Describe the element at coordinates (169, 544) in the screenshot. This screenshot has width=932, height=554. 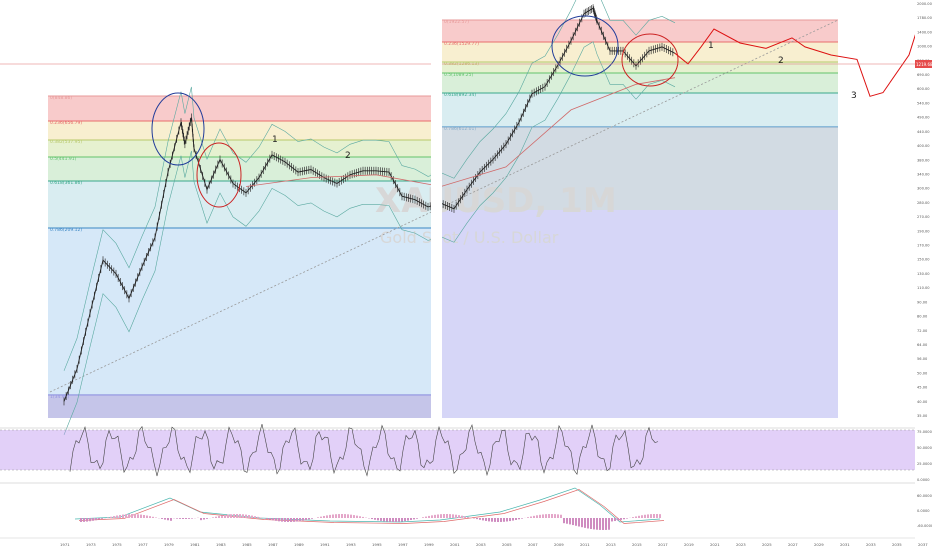
I see `year-tick-label: 1979` at that location.